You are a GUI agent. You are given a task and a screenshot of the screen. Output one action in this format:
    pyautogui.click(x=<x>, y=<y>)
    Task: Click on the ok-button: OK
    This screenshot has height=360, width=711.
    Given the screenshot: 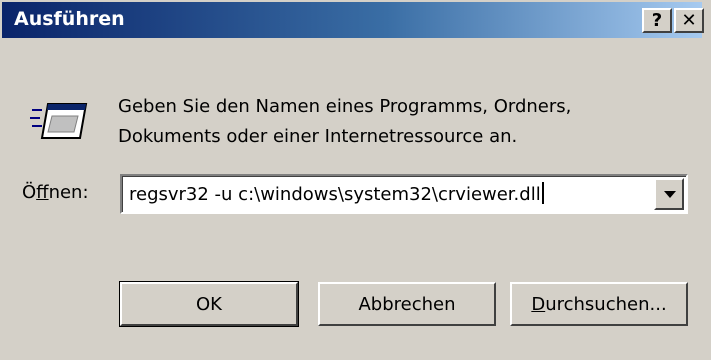 What is the action you would take?
    pyautogui.click(x=209, y=304)
    